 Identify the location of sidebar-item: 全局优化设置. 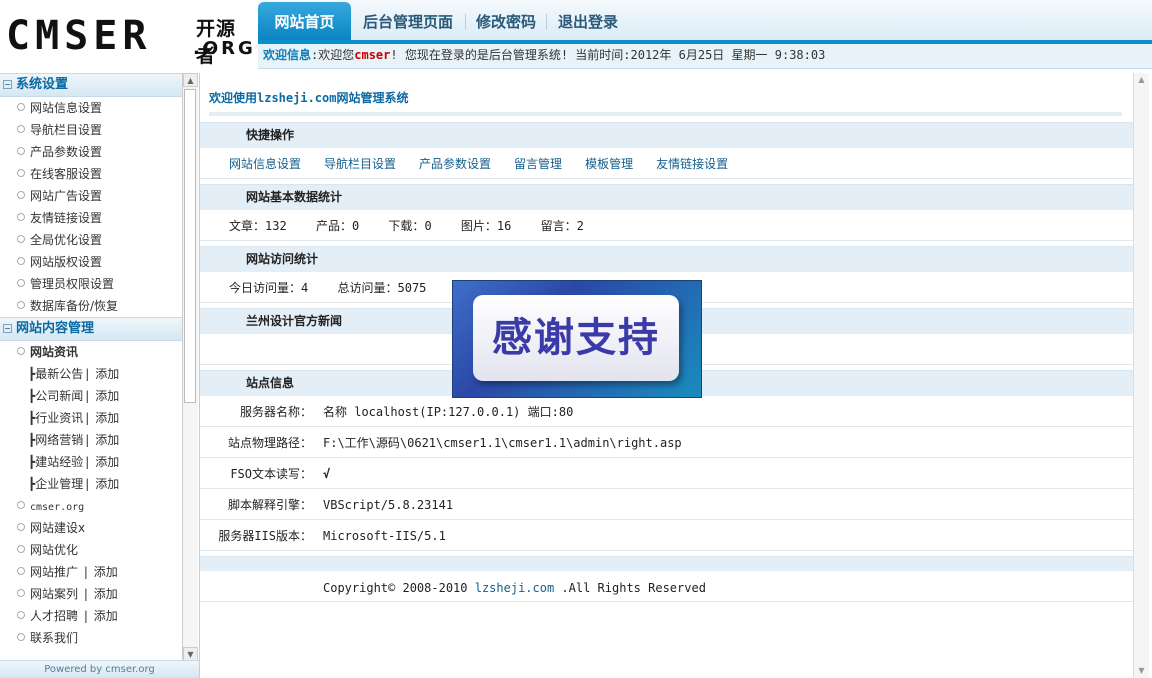
(91, 240).